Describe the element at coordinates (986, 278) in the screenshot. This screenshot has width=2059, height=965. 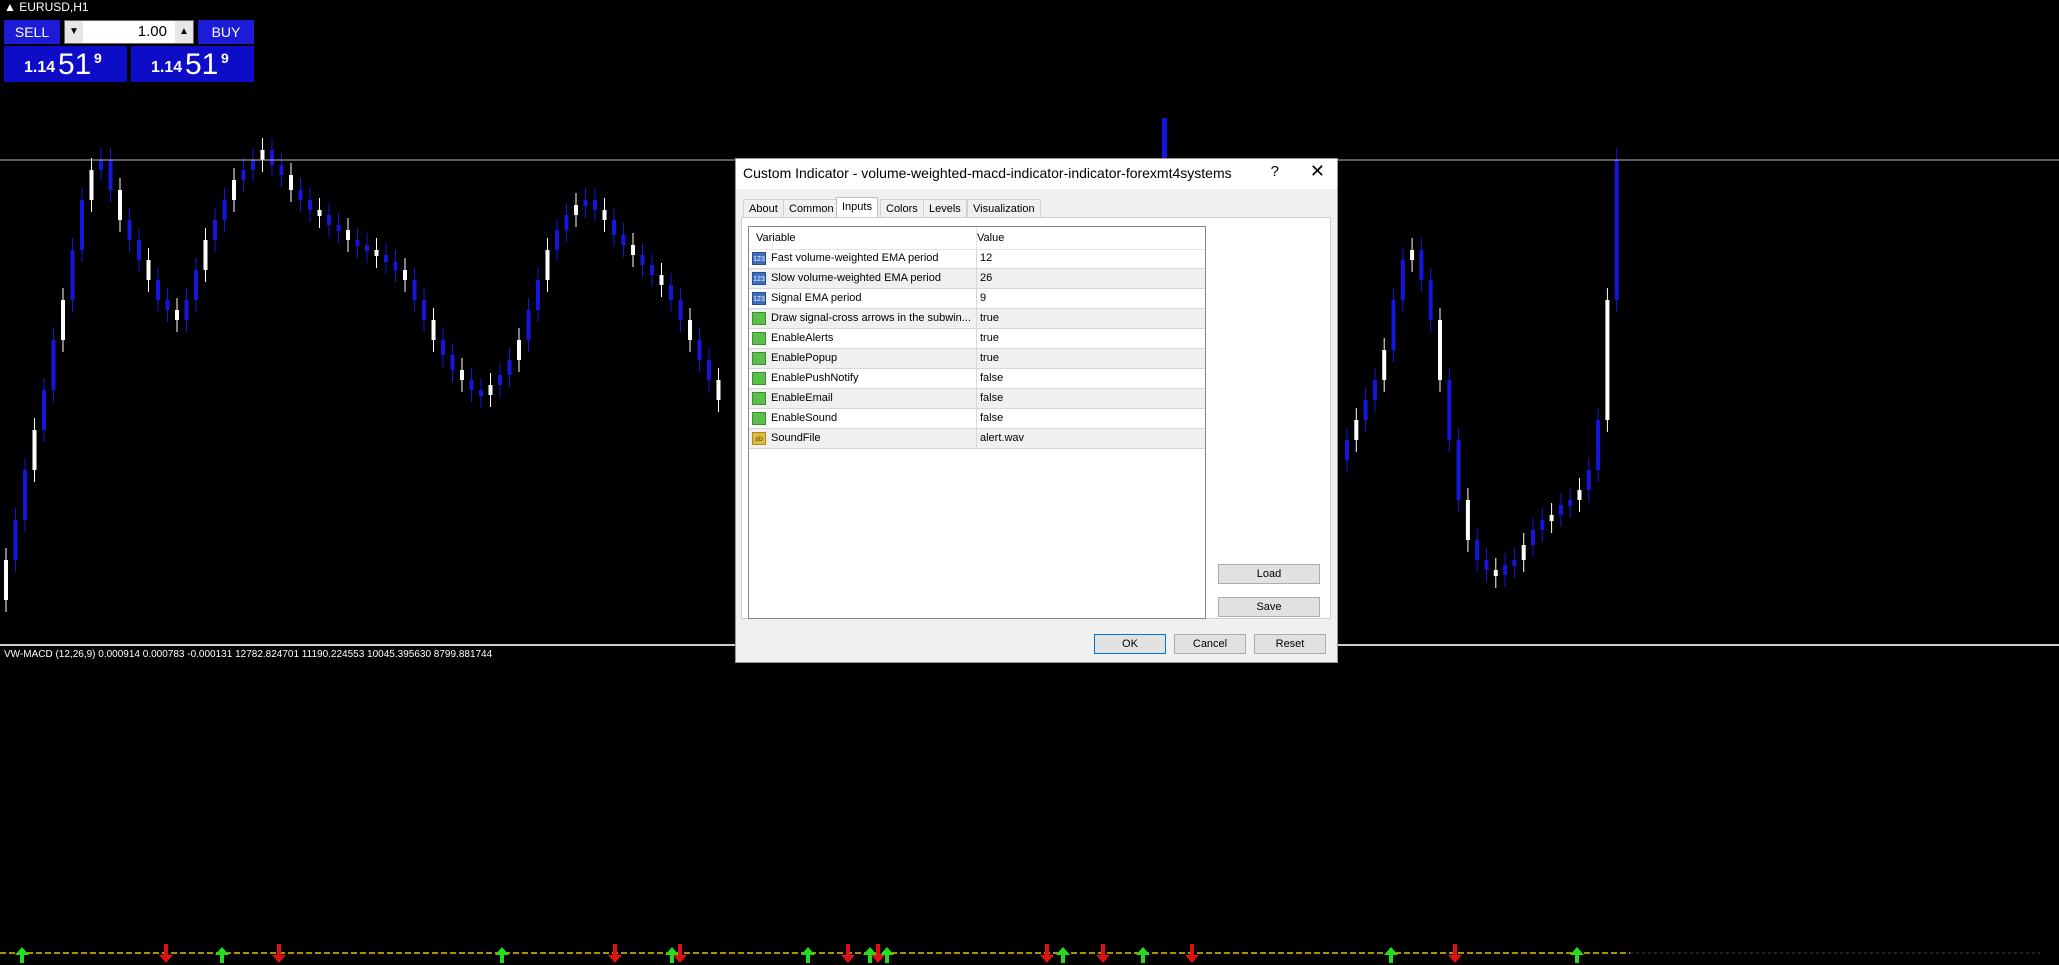
I see `input-value: 26` at that location.